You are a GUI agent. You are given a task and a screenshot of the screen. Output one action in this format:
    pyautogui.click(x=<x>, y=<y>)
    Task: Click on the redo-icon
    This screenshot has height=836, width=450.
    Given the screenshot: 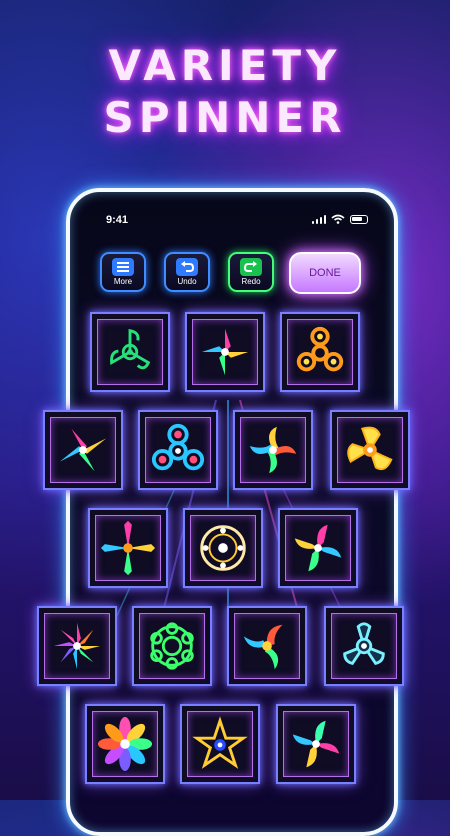 What is the action you would take?
    pyautogui.click(x=251, y=267)
    